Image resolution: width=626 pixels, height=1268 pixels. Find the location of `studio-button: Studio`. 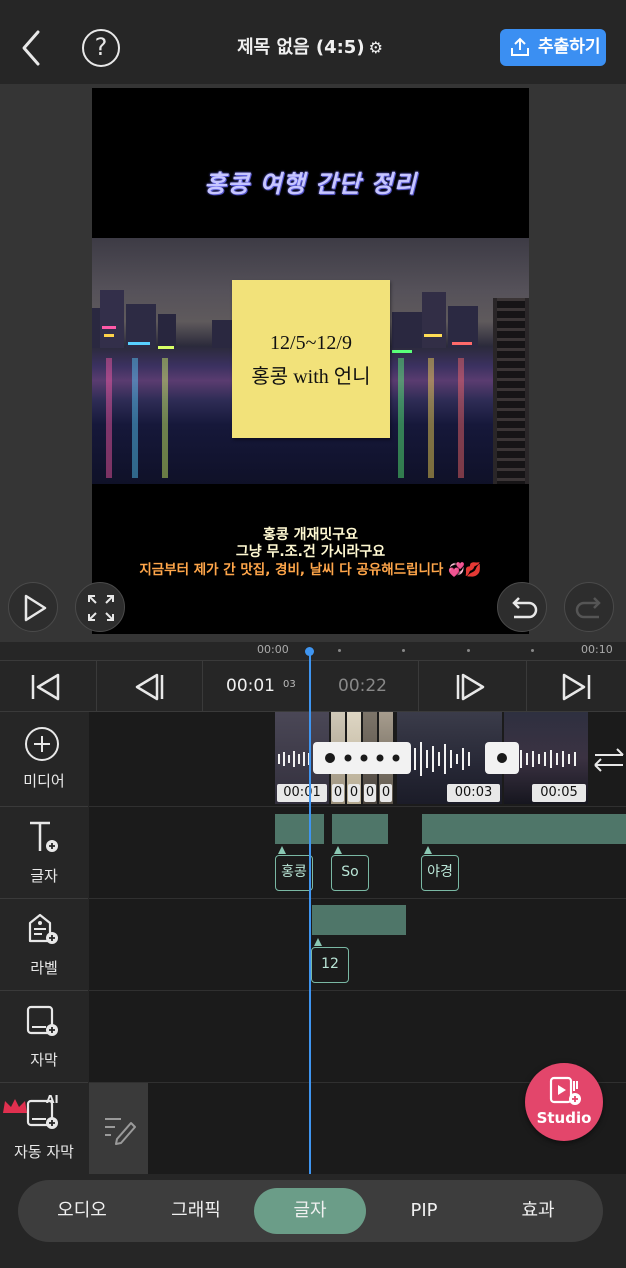

studio-button: Studio is located at coordinates (564, 1102).